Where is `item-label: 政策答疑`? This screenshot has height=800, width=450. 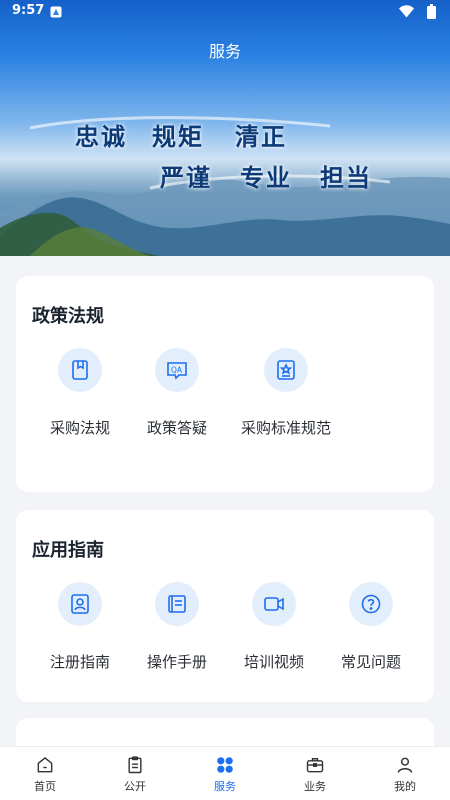
item-label: 政策答疑 is located at coordinates (176, 428).